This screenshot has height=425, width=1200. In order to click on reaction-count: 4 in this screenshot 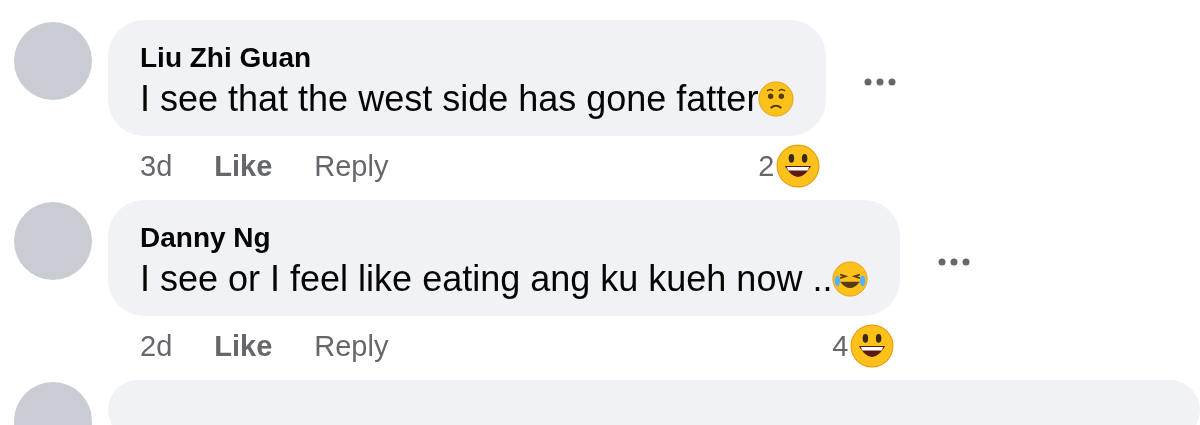, I will do `click(840, 346)`.